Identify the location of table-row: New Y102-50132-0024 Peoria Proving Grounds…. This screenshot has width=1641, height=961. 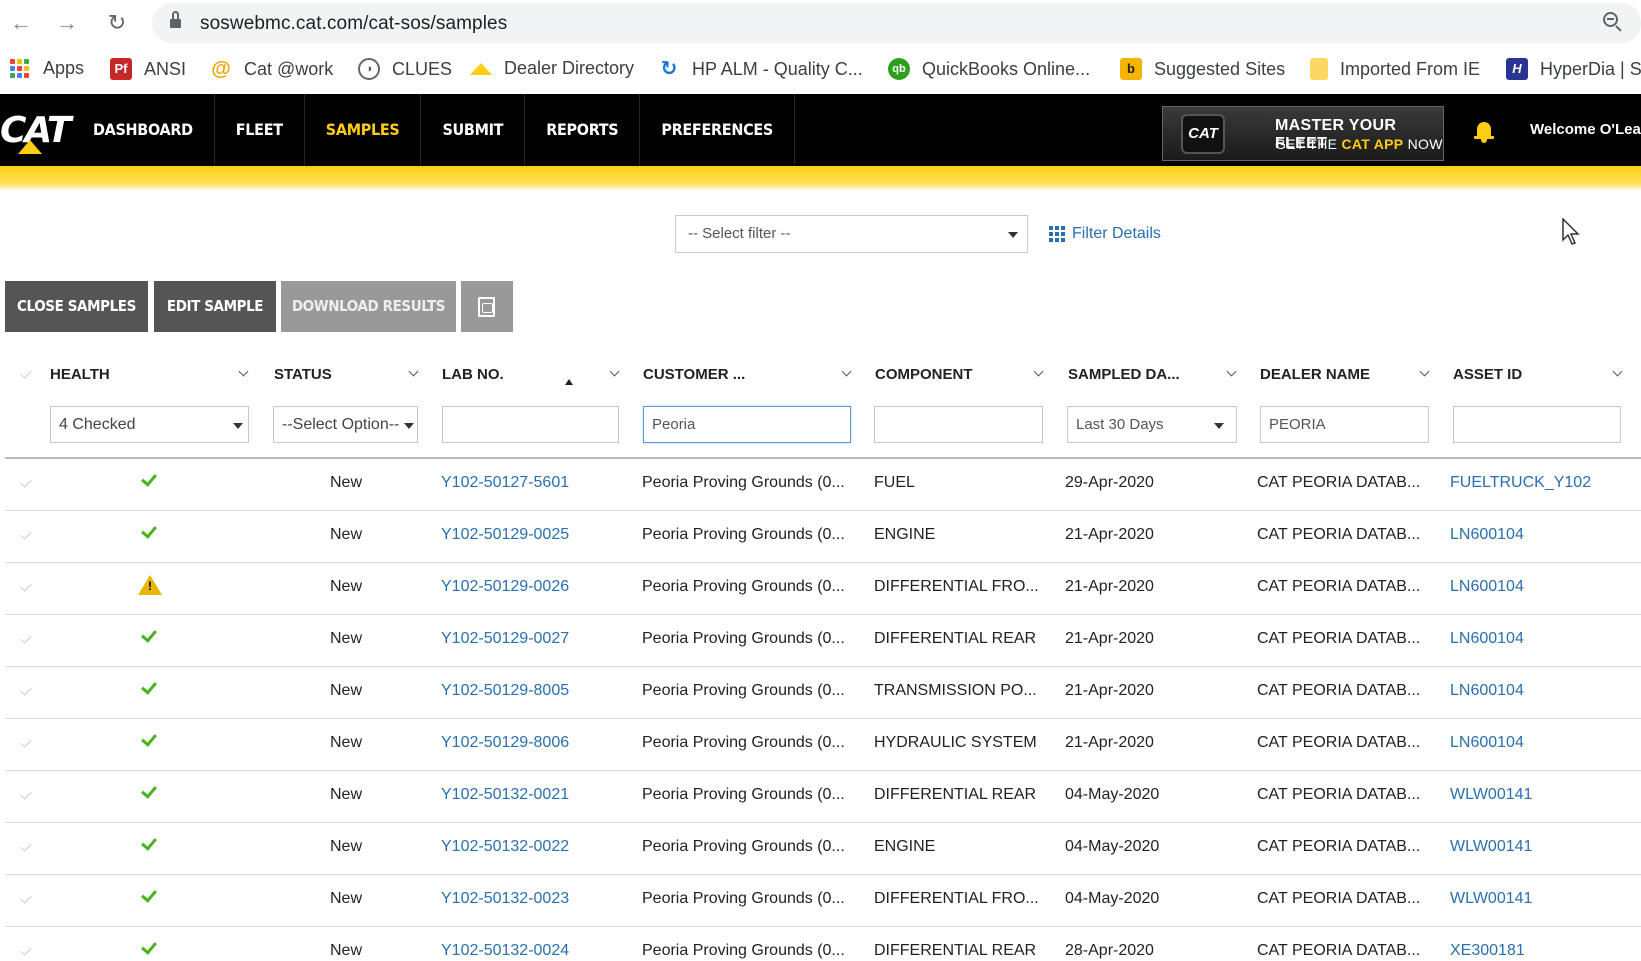
(823, 944).